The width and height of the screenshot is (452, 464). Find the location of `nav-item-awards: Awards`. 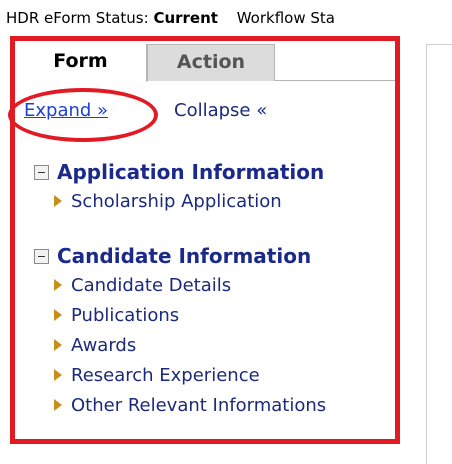

nav-item-awards: Awards is located at coordinates (190, 345).